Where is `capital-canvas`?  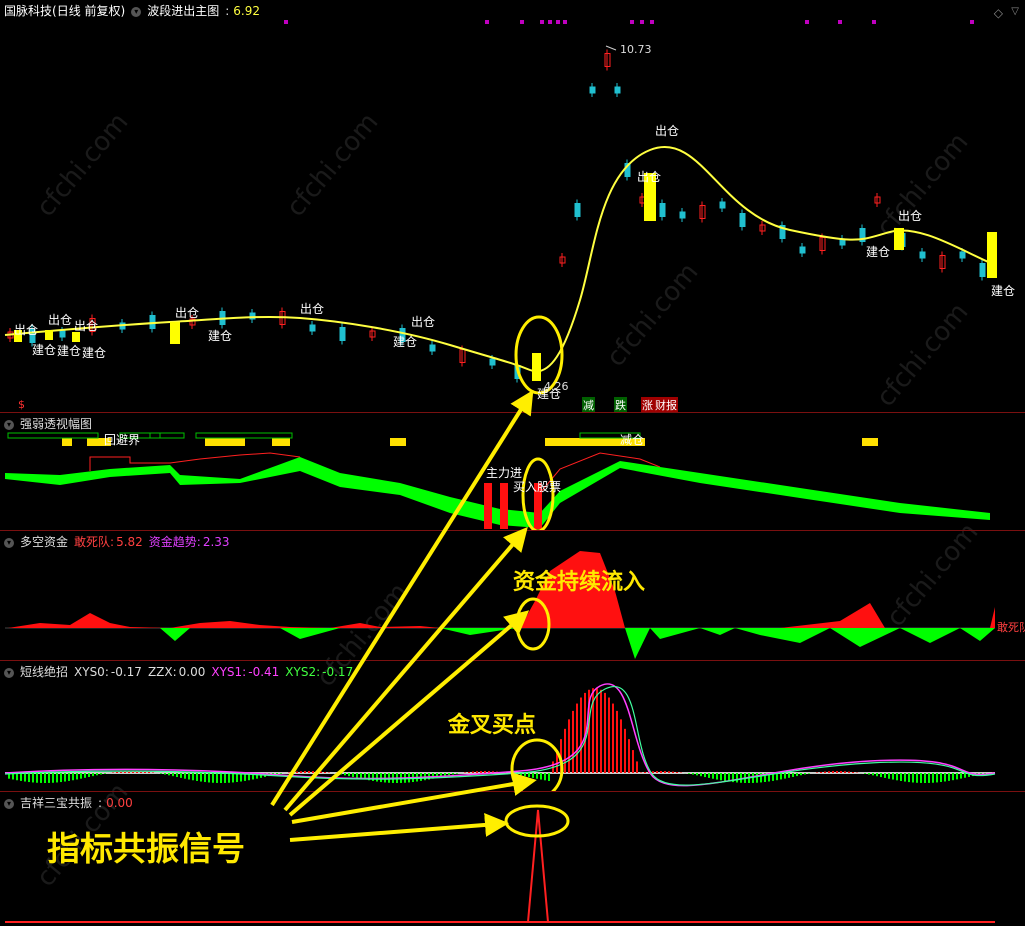
capital-canvas is located at coordinates (512, 596).